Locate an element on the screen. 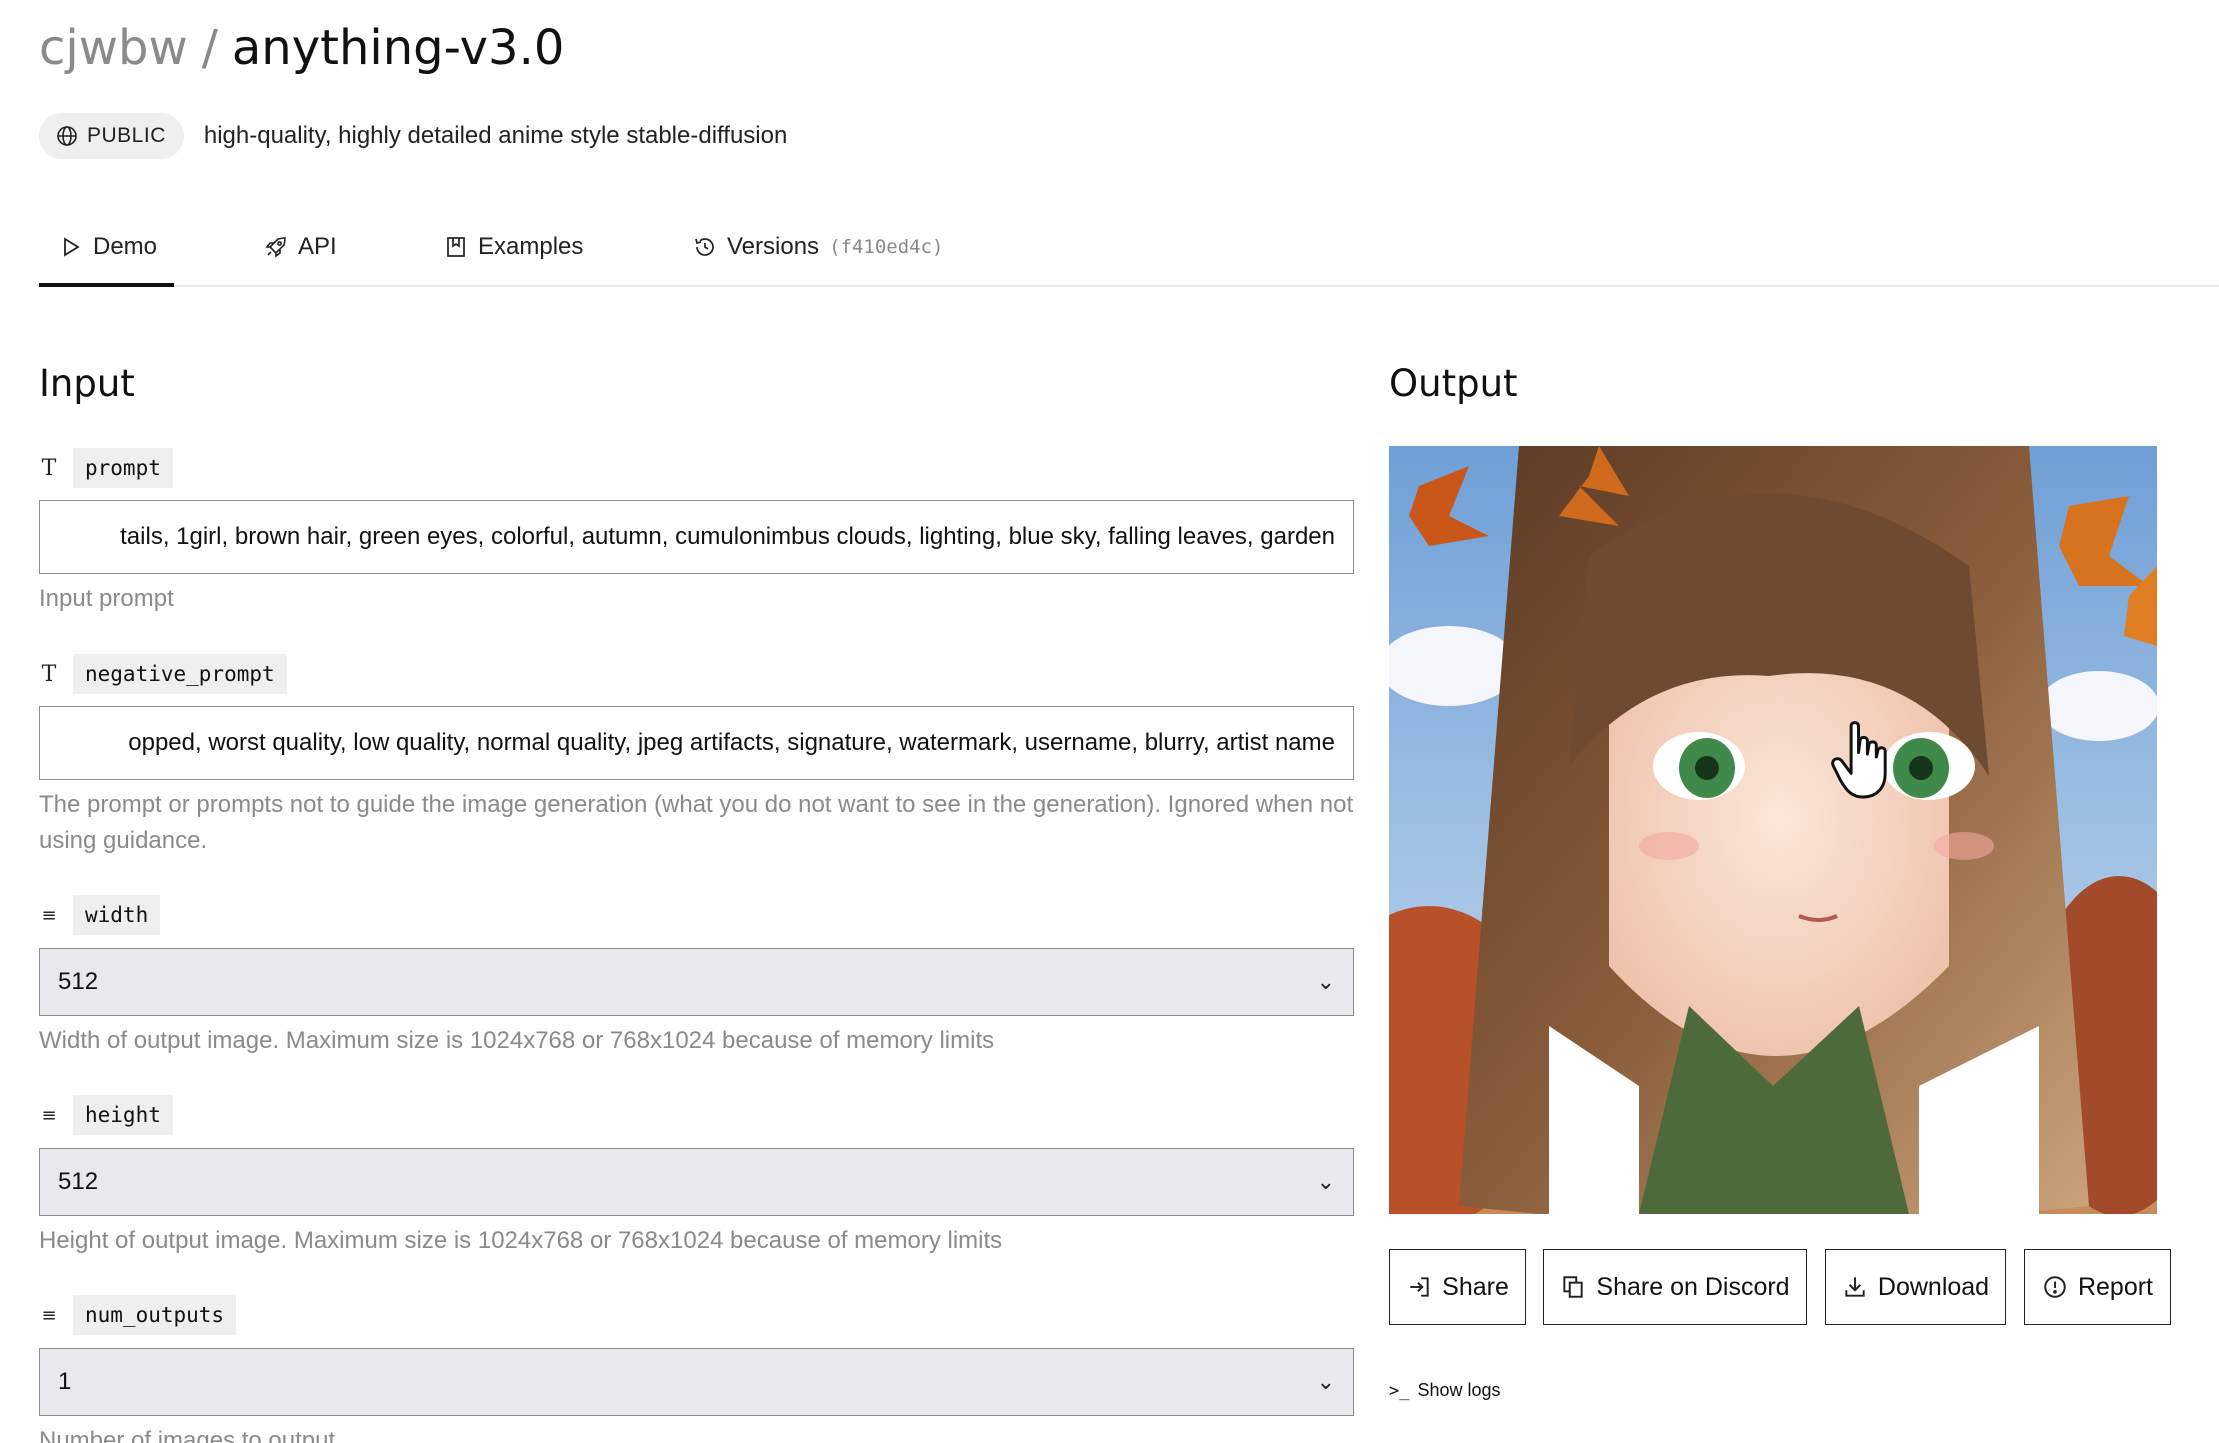  tab-label: Examples is located at coordinates (531, 246).